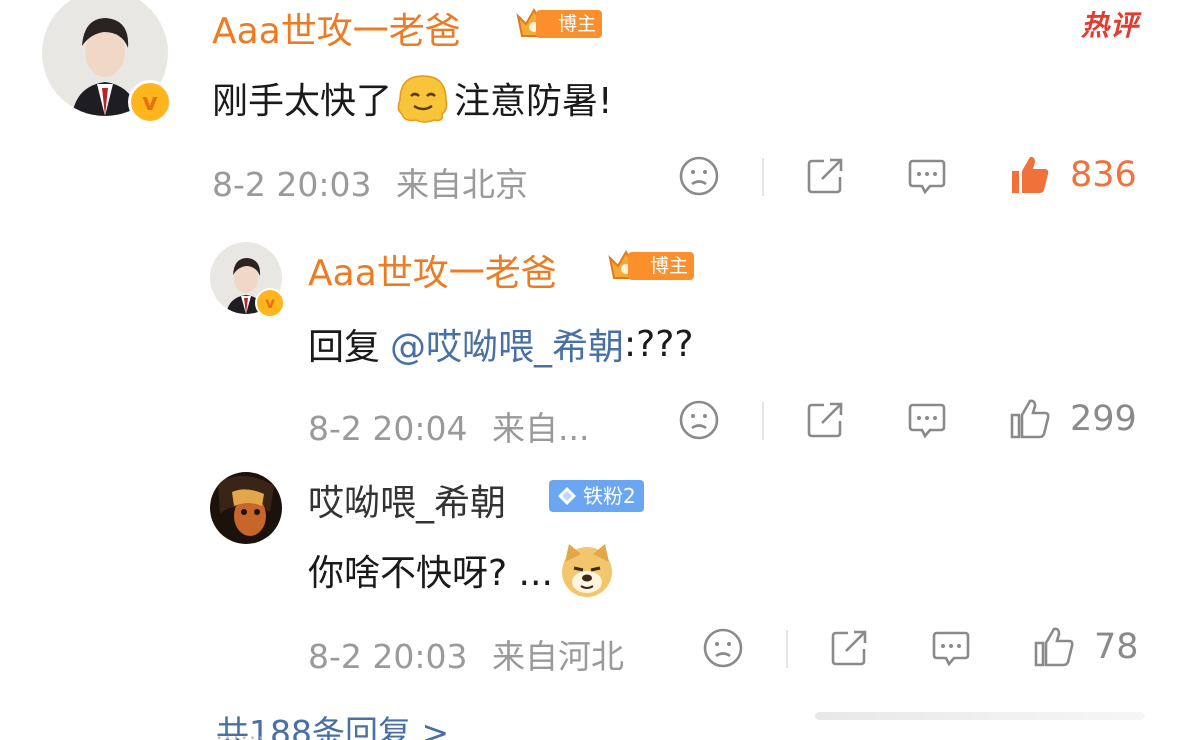 The width and height of the screenshot is (1179, 740). I want to click on mention-link: @哎呦喂_希朝, so click(507, 344).